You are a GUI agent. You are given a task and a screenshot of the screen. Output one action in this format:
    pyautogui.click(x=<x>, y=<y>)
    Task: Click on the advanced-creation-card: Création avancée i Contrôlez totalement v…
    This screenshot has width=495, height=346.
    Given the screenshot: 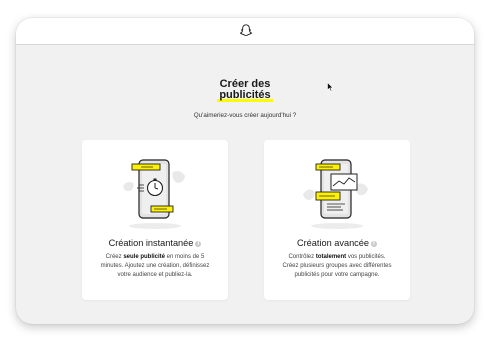 What is the action you would take?
    pyautogui.click(x=337, y=220)
    